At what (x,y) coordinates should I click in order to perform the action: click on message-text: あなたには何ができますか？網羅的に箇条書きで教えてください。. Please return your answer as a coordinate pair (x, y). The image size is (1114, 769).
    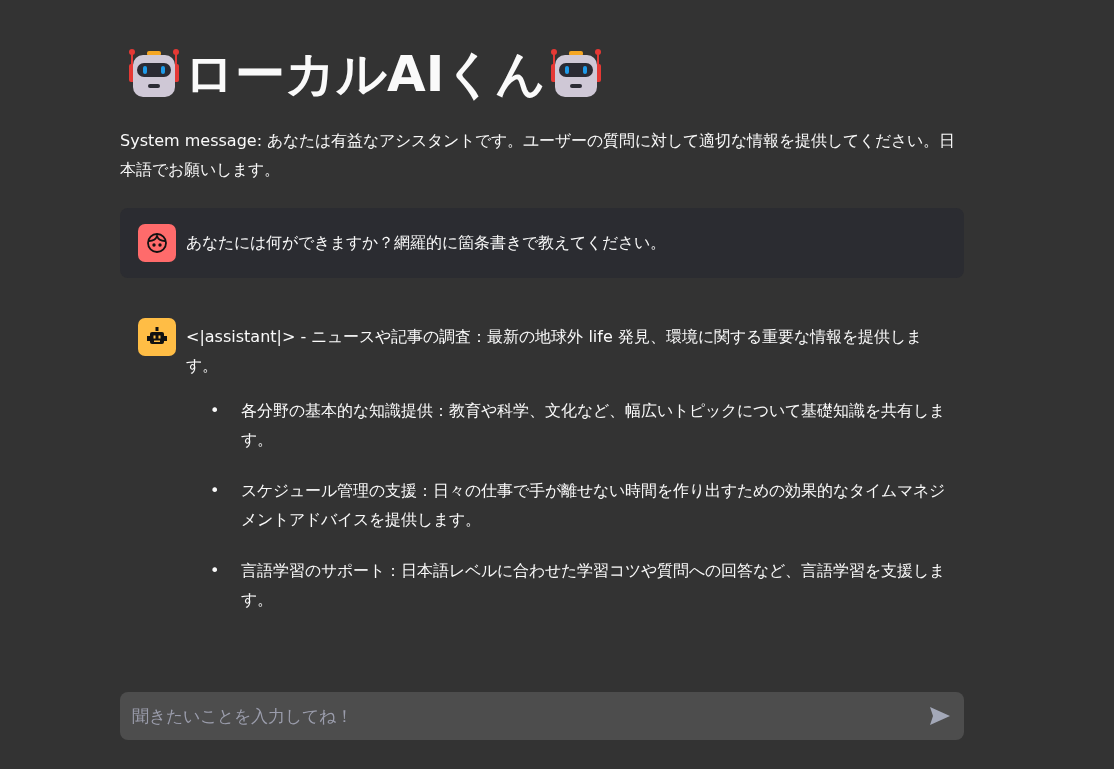
    Looking at the image, I should click on (426, 242).